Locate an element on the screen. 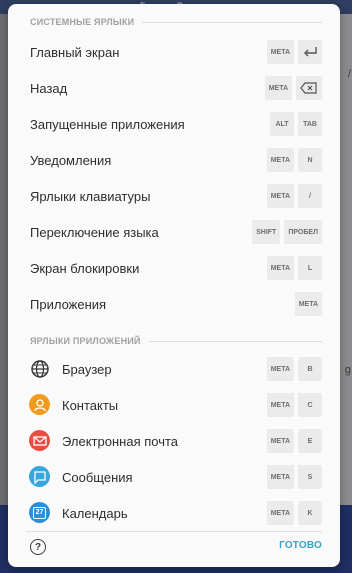 The height and width of the screenshot is (573, 352). shortcut-label: Ярлыки клавиатуры is located at coordinates (90, 196).